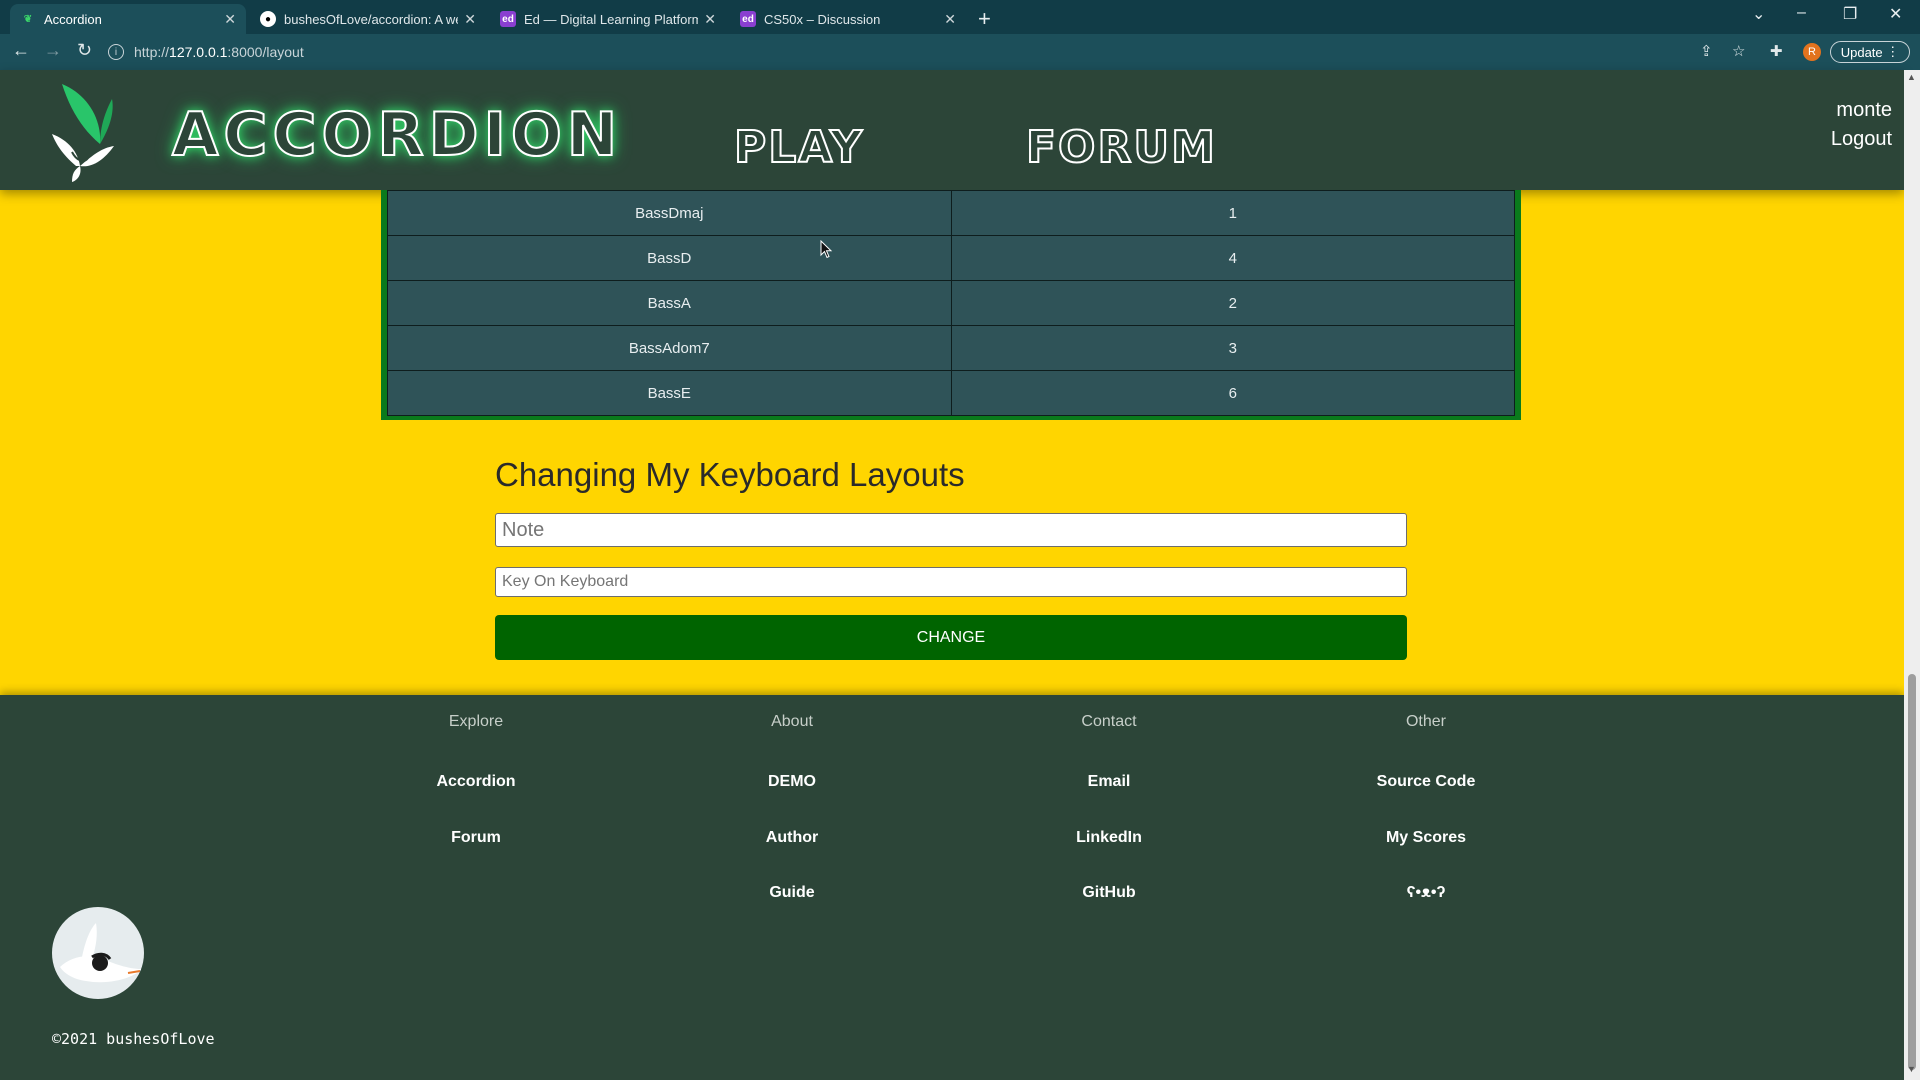 The image size is (1920, 1080). What do you see at coordinates (1426, 782) in the screenshot?
I see `footer-link-source-code: Source Code` at bounding box center [1426, 782].